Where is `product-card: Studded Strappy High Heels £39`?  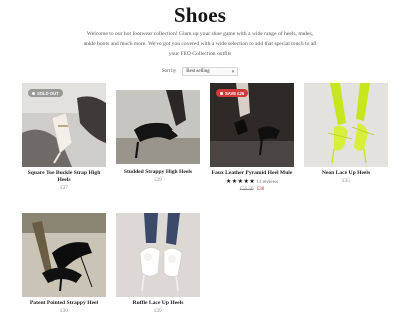 product-card: Studded Strappy High Heels £39 is located at coordinates (158, 136).